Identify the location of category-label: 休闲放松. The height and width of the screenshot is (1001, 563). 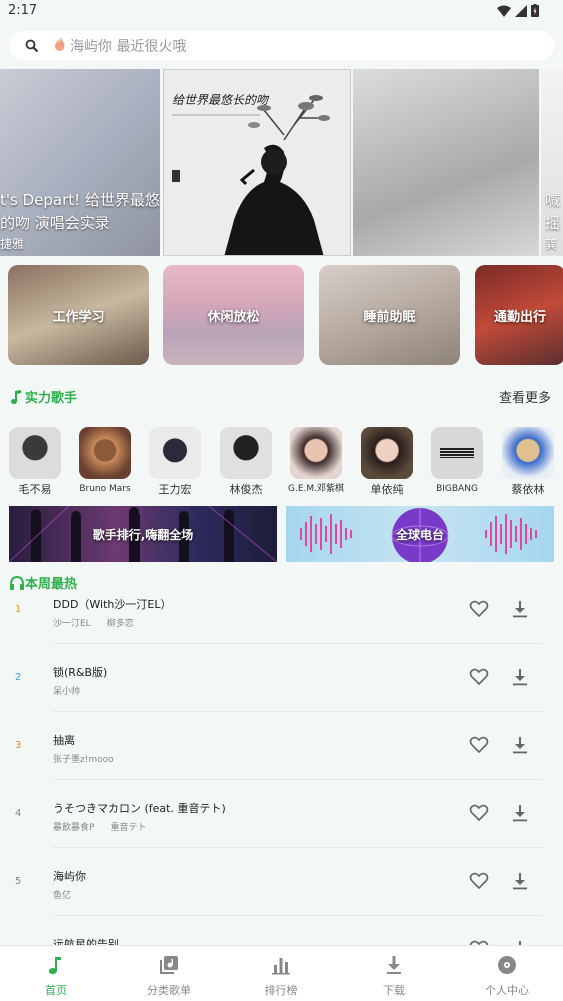
(233, 317).